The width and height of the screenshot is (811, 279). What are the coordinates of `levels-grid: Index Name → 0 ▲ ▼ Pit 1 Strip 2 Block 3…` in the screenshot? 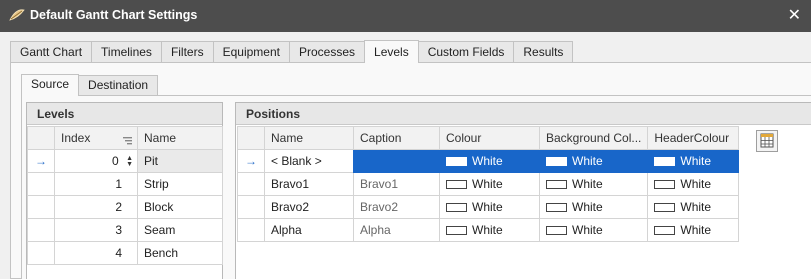 It's located at (125, 195).